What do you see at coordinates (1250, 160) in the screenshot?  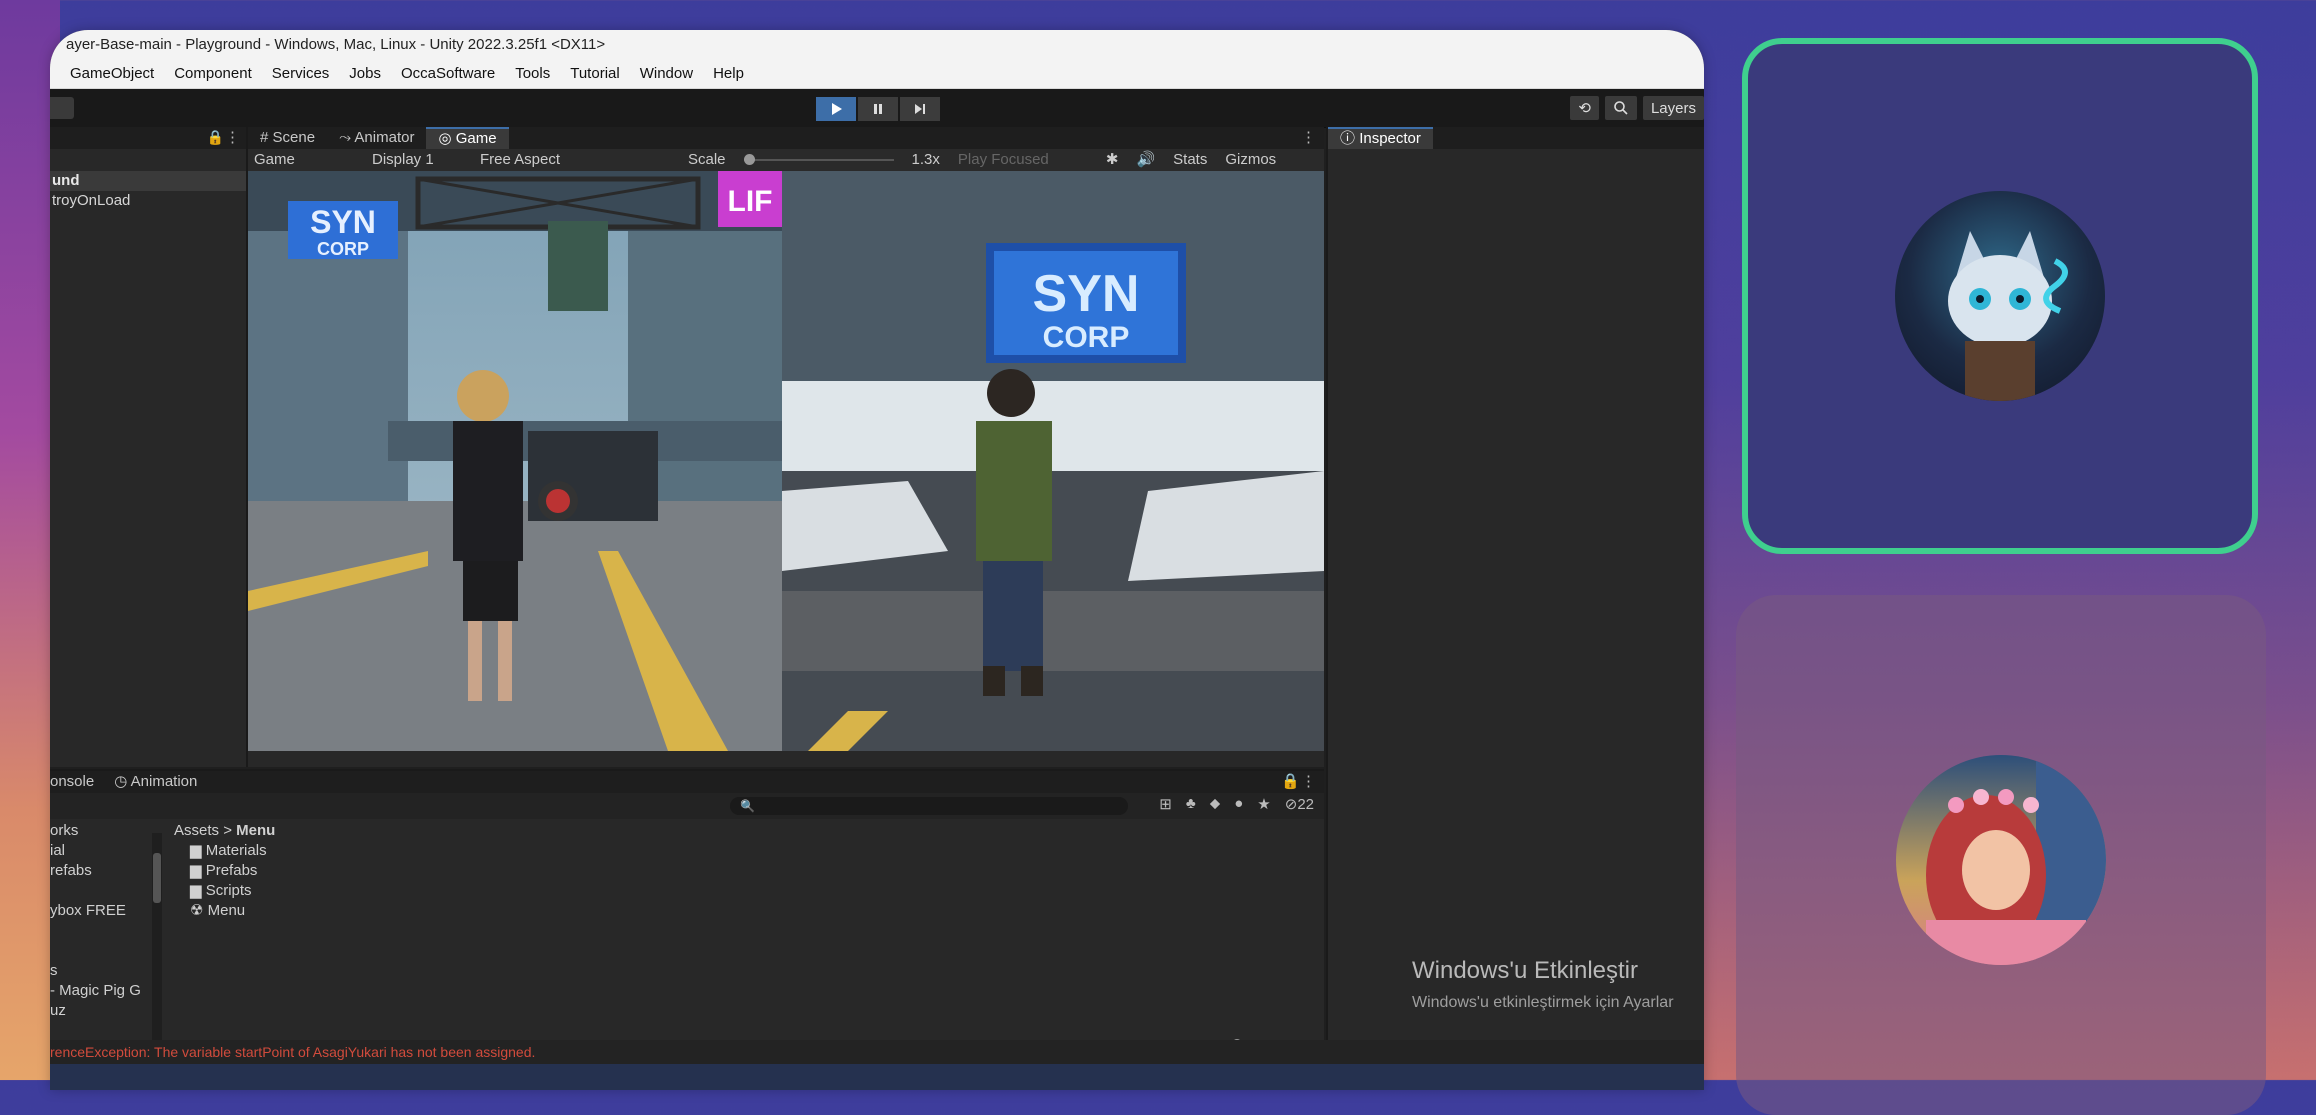 I see `gizmos-button: Gizmos` at bounding box center [1250, 160].